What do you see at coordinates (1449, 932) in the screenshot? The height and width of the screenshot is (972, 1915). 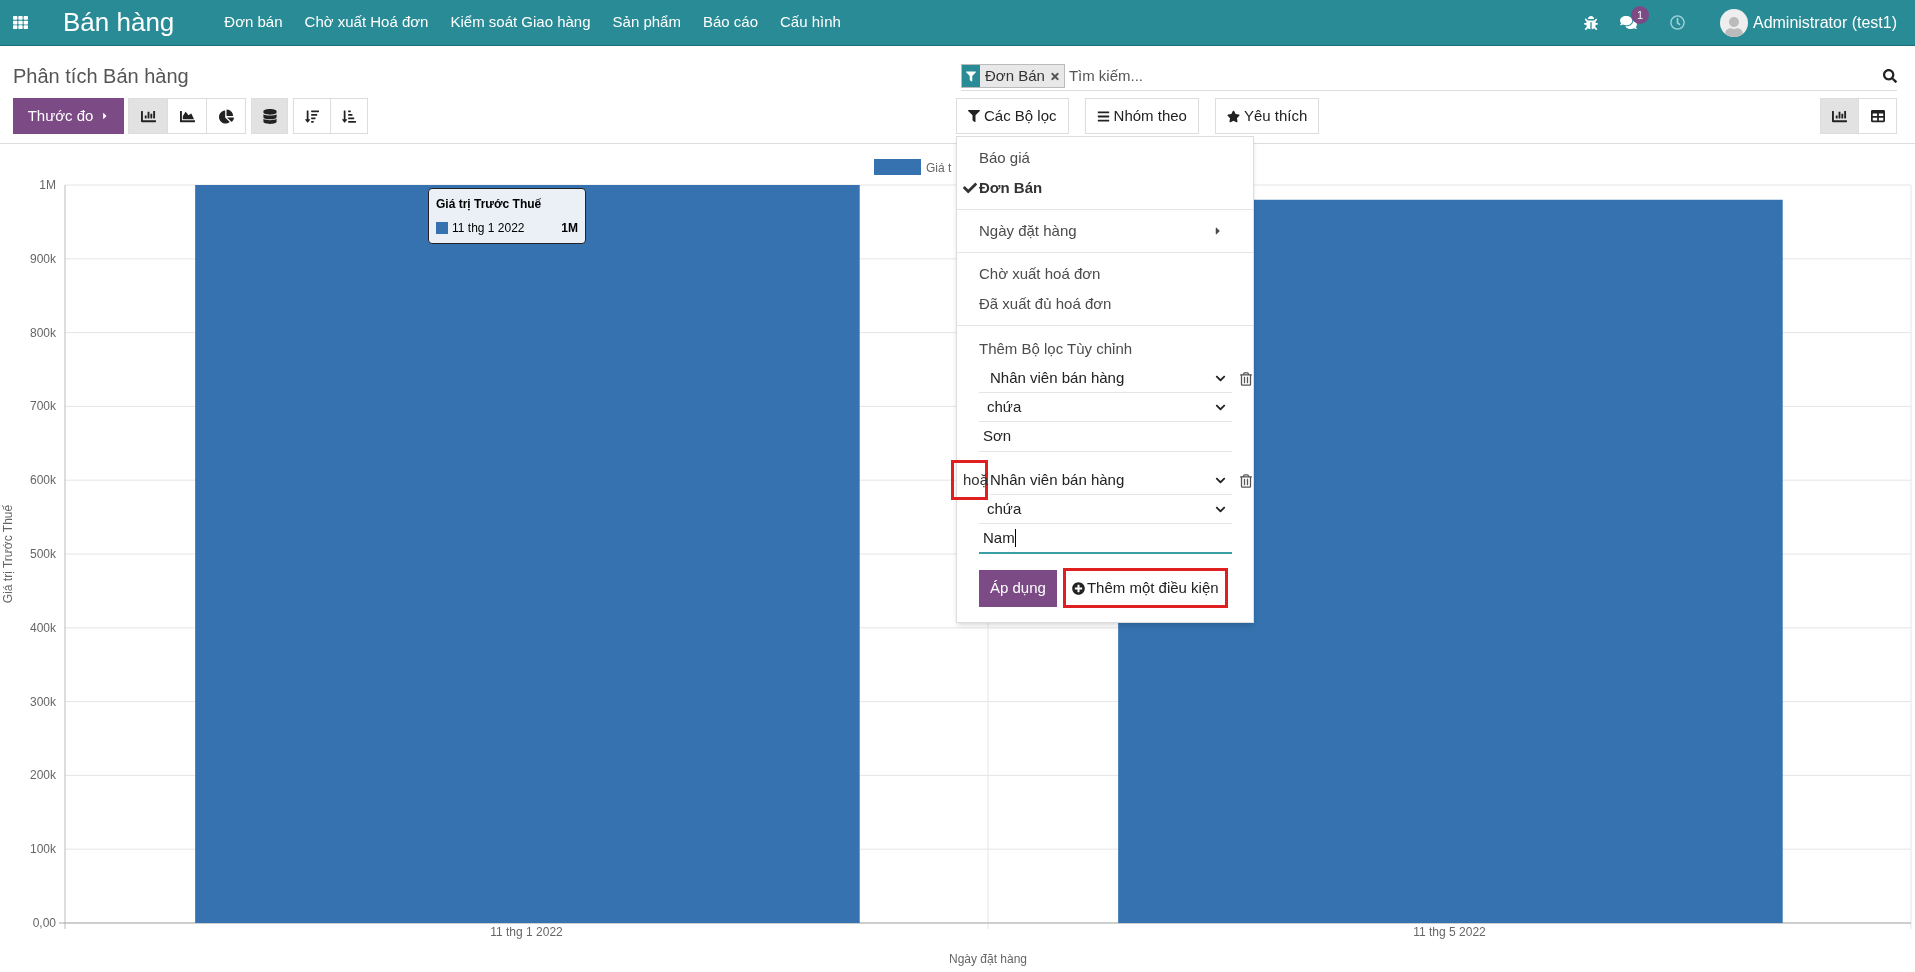 I see `x-tick-label: 11 thg 5 2022` at bounding box center [1449, 932].